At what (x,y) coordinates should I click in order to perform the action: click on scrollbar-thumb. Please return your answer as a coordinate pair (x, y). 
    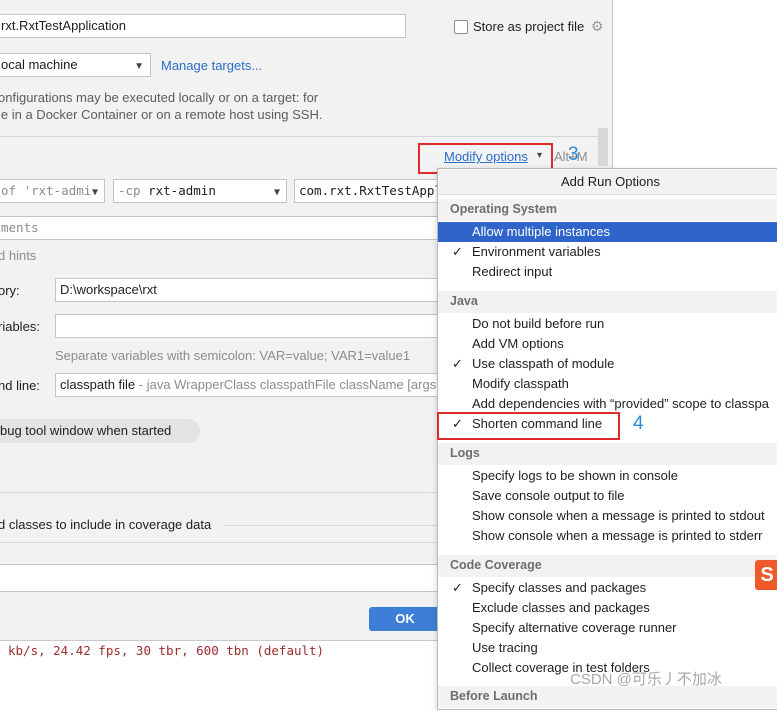
    Looking at the image, I should click on (603, 147).